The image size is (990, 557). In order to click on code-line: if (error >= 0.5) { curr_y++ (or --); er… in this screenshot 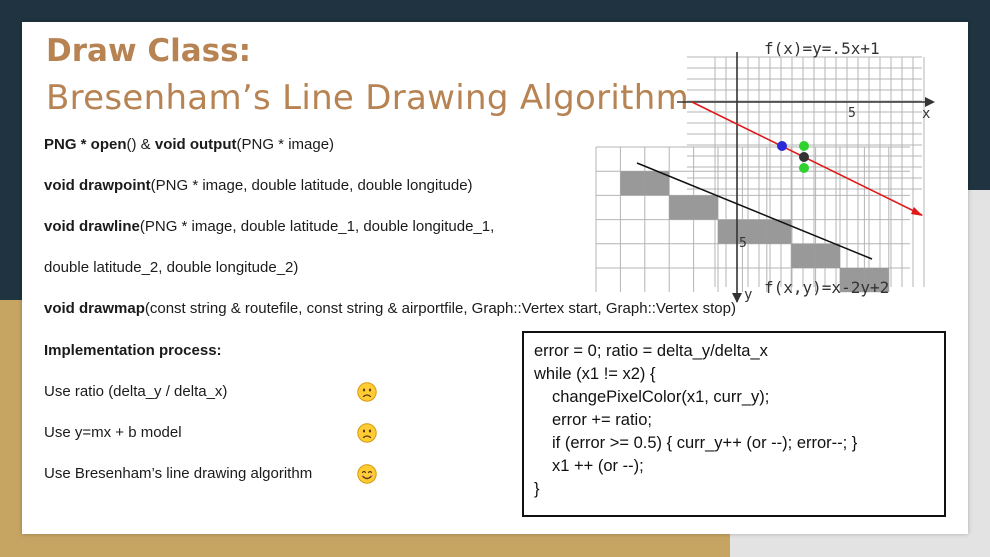, I will do `click(705, 443)`.